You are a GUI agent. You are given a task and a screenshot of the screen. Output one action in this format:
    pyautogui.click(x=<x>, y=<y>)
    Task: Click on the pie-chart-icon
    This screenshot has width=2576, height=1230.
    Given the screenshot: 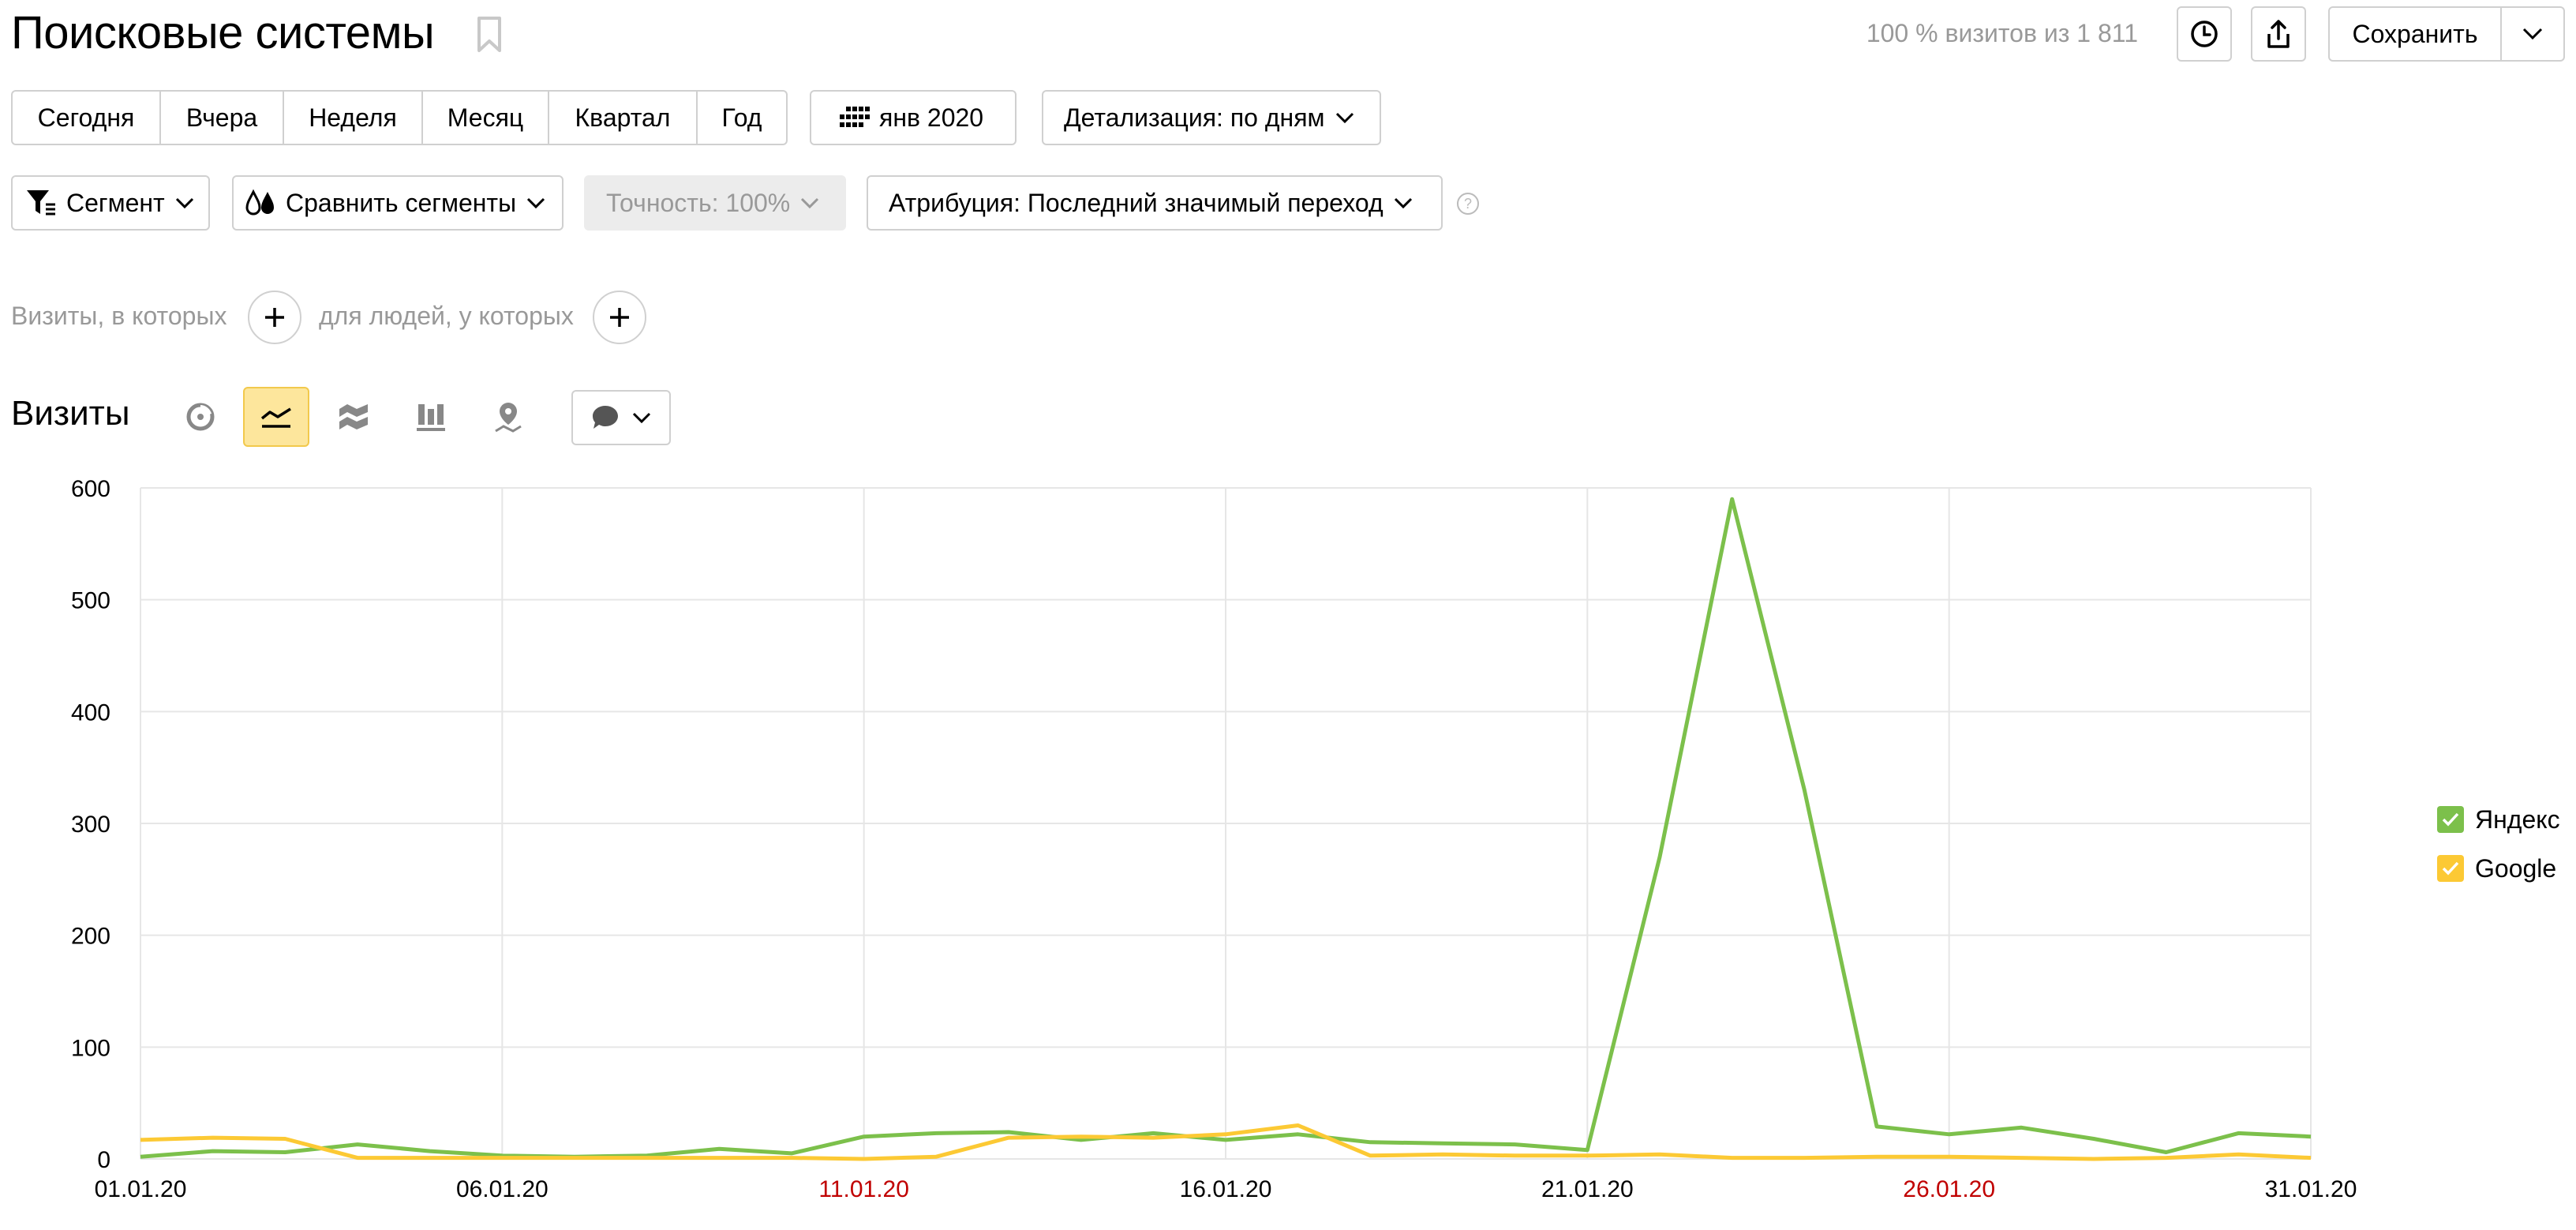 What is the action you would take?
    pyautogui.click(x=200, y=417)
    